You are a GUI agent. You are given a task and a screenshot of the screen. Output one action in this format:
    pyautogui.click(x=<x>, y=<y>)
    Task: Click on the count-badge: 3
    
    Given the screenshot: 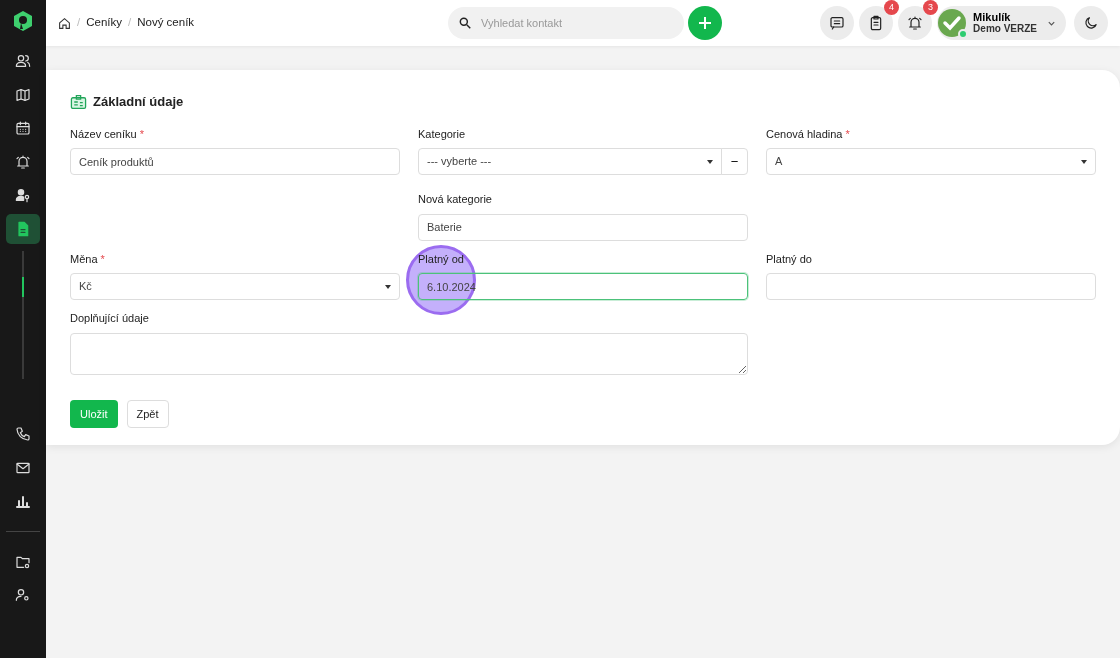 What is the action you would take?
    pyautogui.click(x=931, y=7)
    